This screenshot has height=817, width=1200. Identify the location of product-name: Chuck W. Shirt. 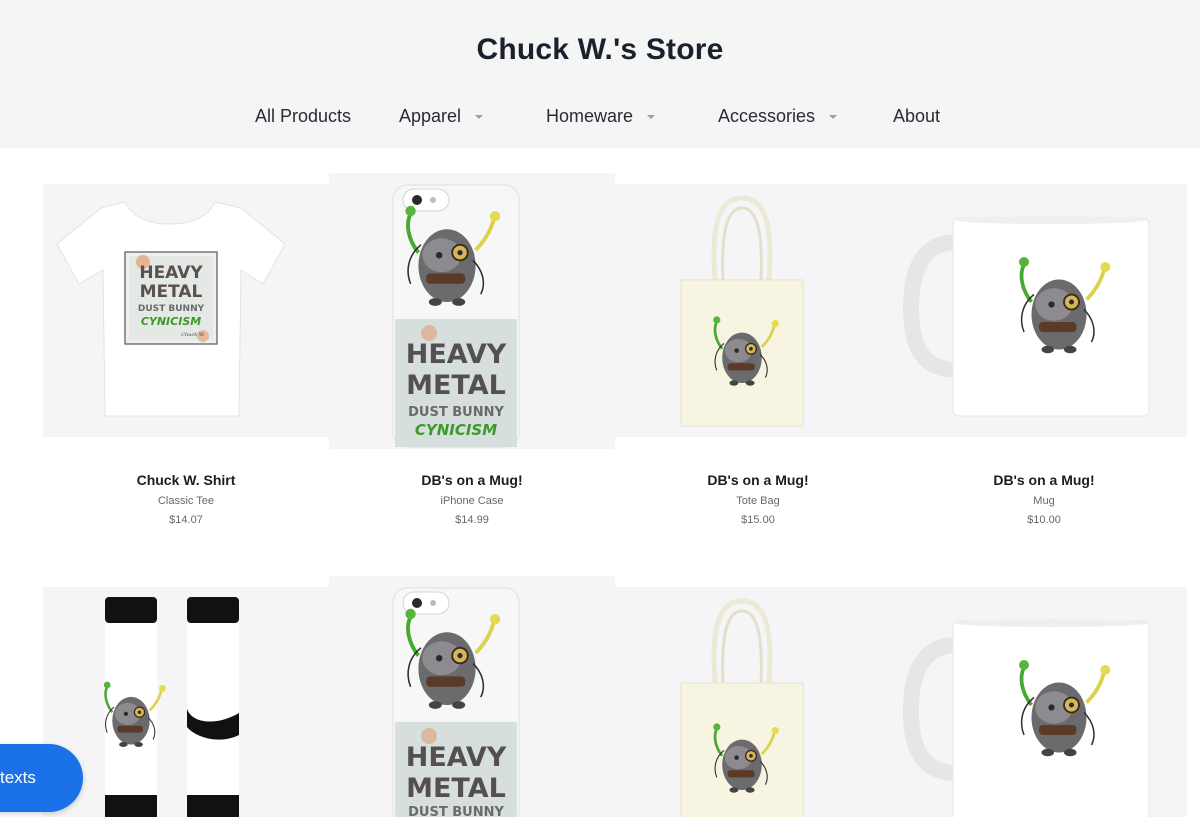
(186, 480).